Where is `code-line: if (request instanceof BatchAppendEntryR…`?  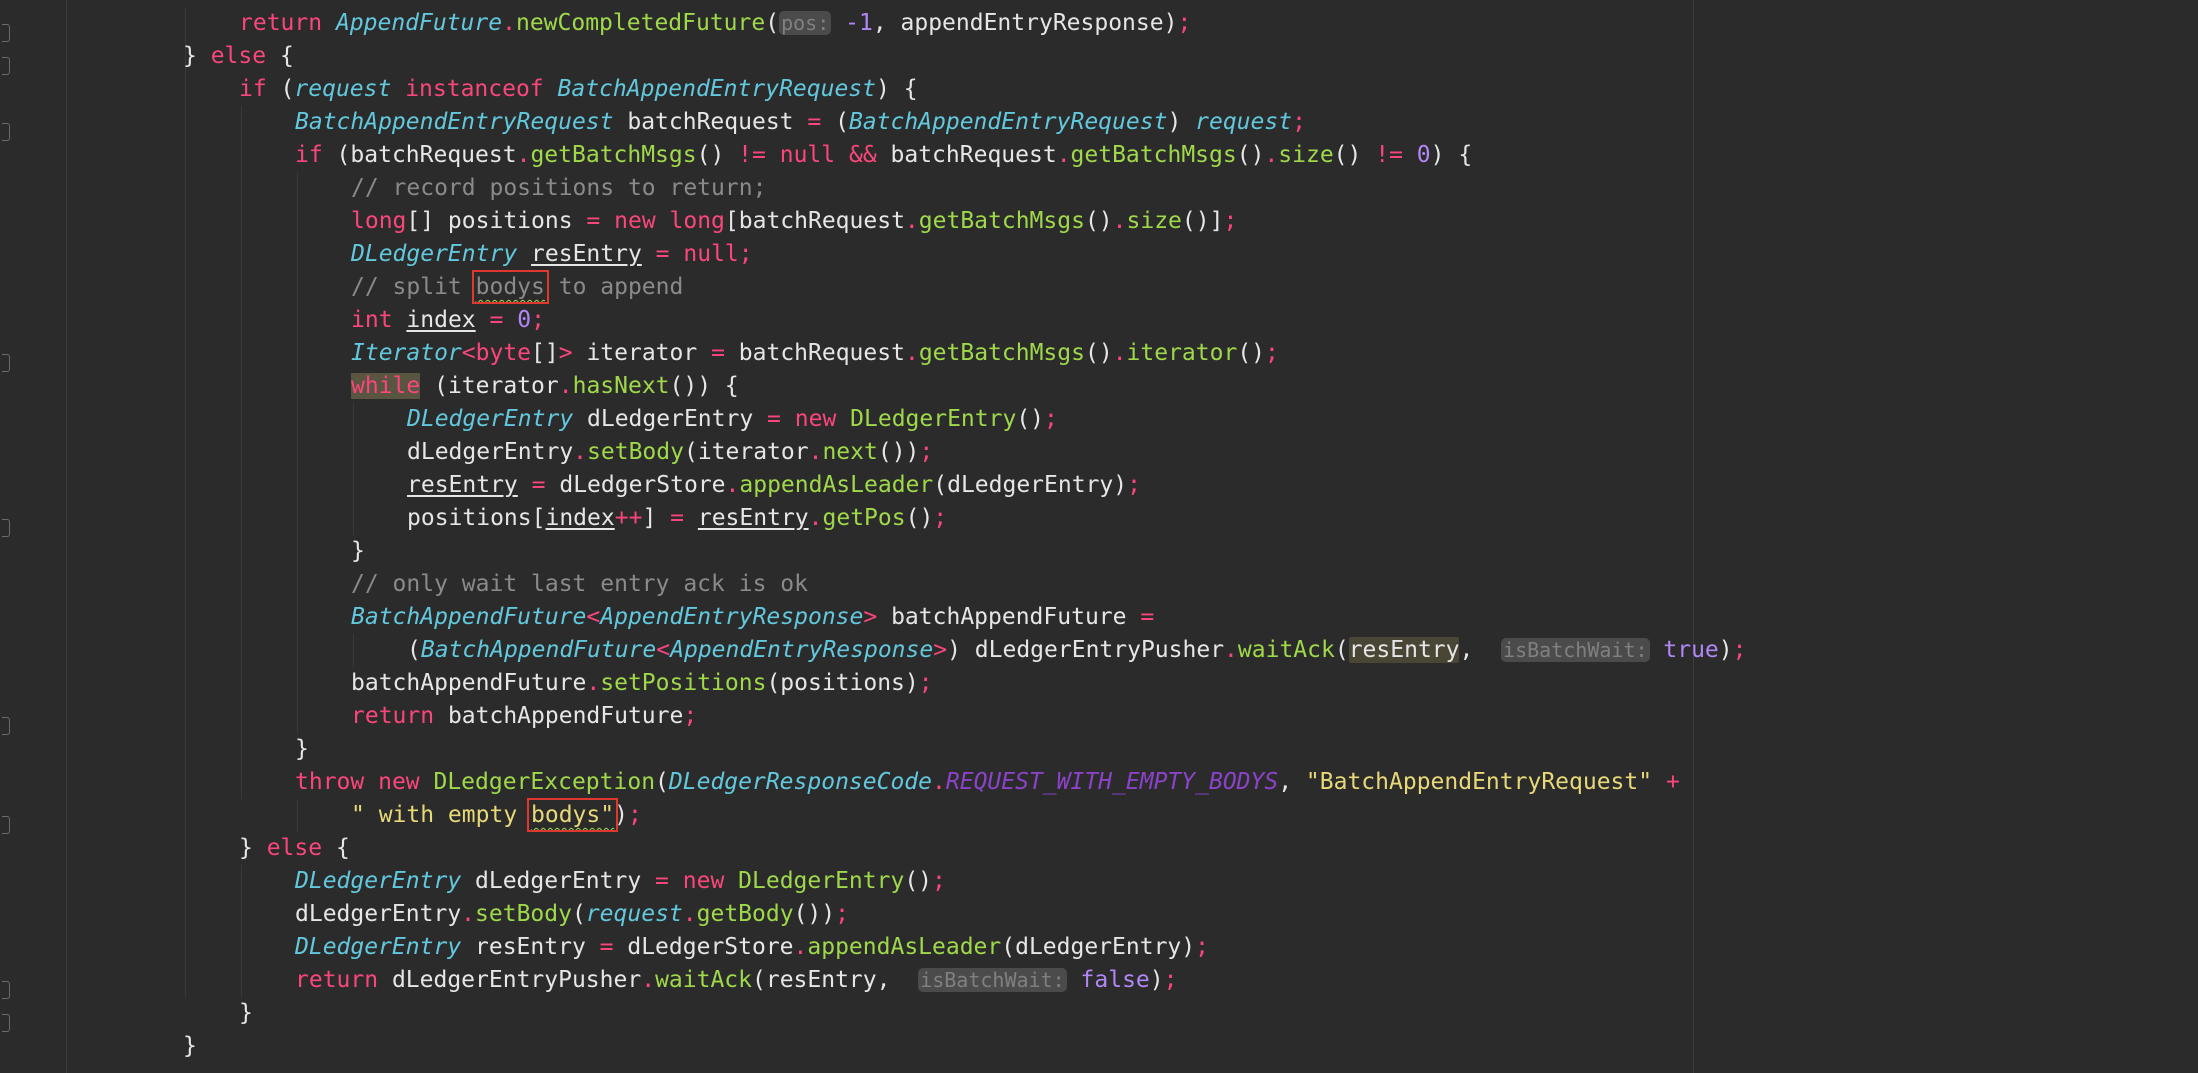
code-line: if (request instanceof BatchAppendEntryR… is located at coordinates (873, 89).